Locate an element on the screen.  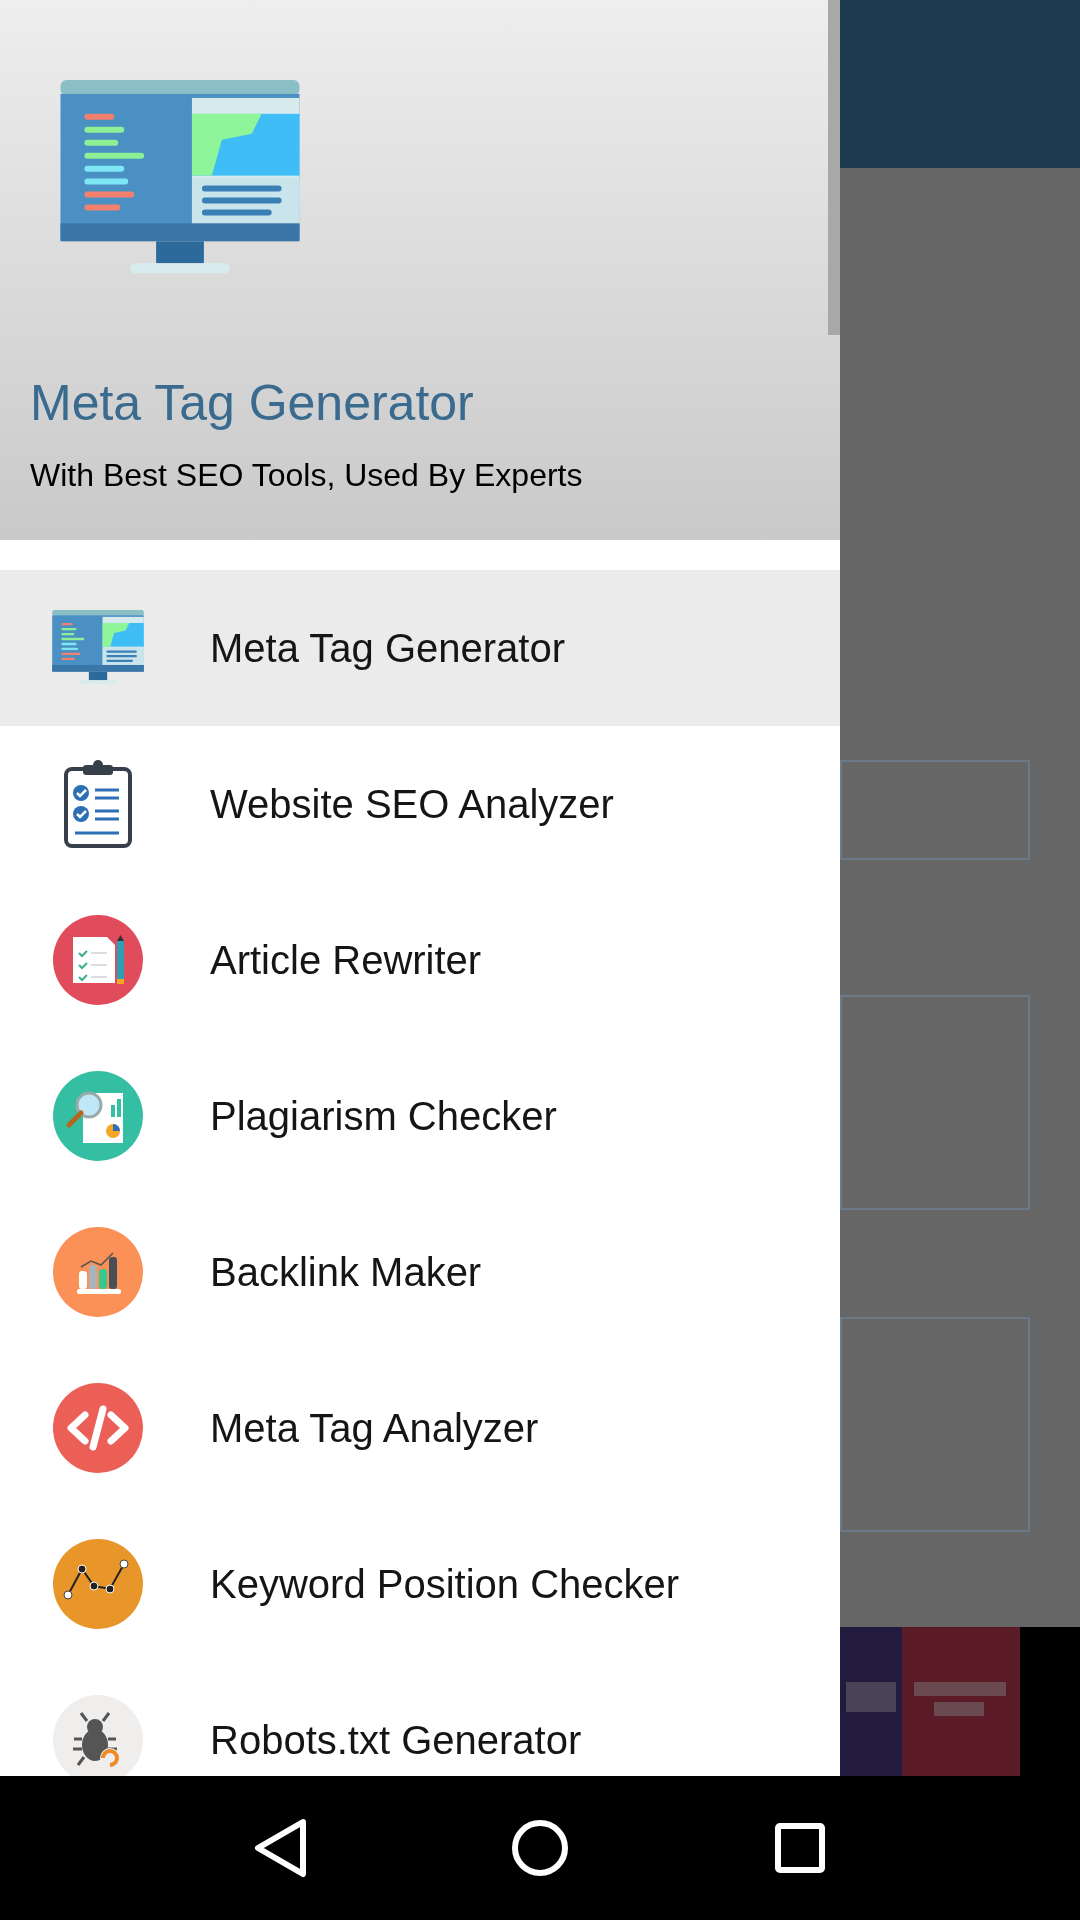
drawer-title: Meta Tag Generator is located at coordinates (252, 404).